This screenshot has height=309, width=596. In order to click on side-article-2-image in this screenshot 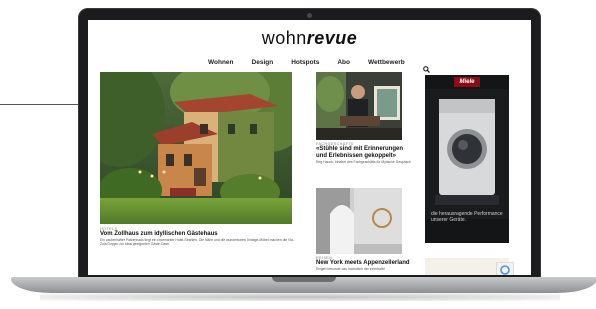, I will do `click(359, 221)`.